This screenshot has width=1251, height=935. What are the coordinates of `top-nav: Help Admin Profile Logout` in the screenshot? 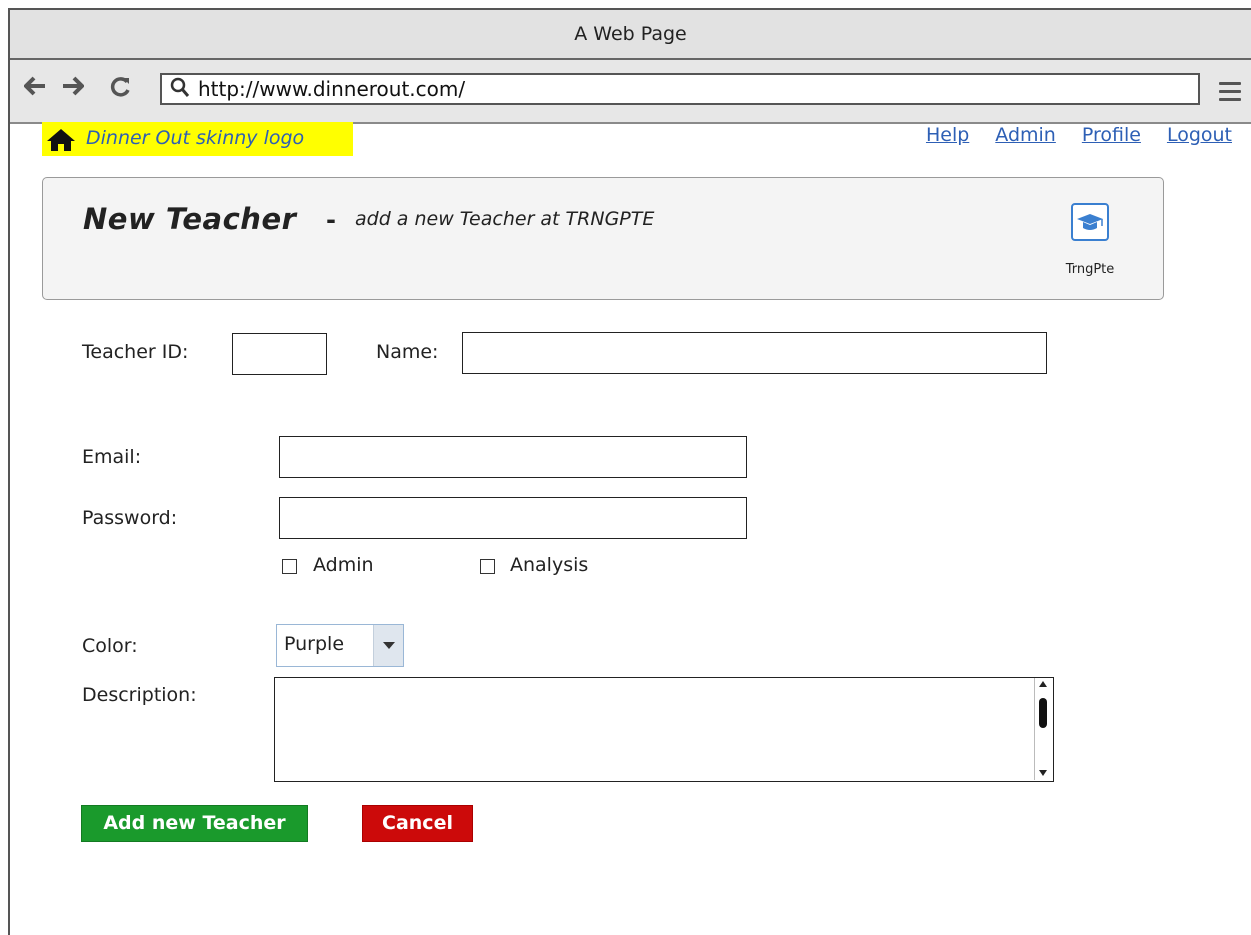 It's located at (1079, 135).